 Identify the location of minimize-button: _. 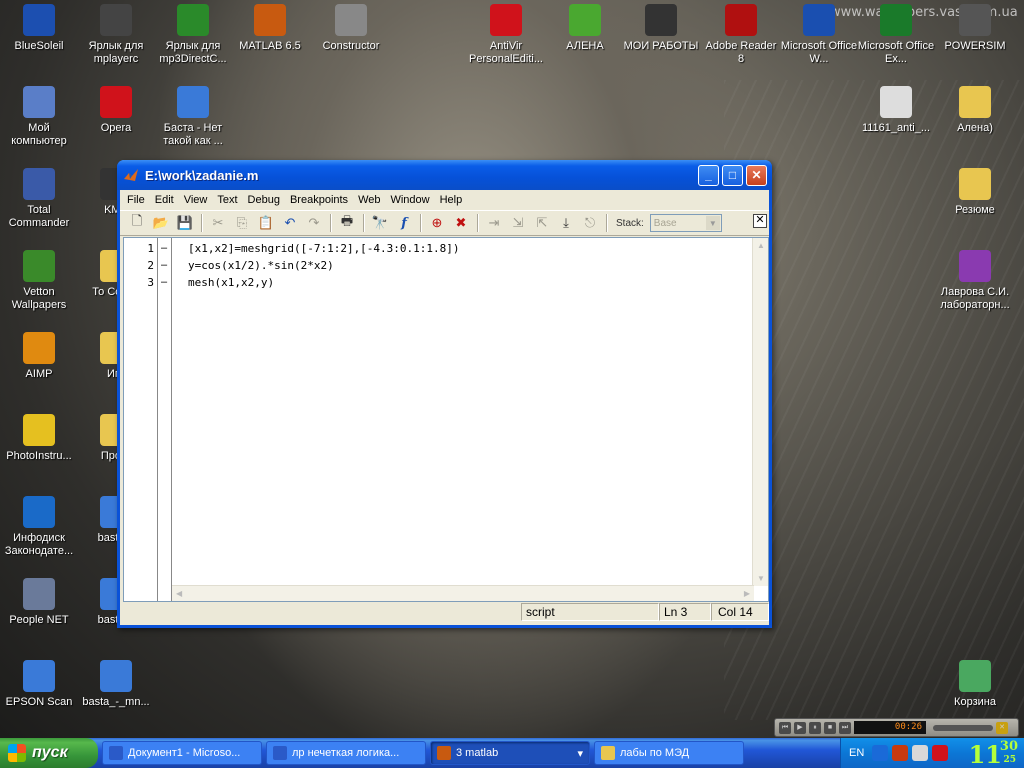
(708, 175).